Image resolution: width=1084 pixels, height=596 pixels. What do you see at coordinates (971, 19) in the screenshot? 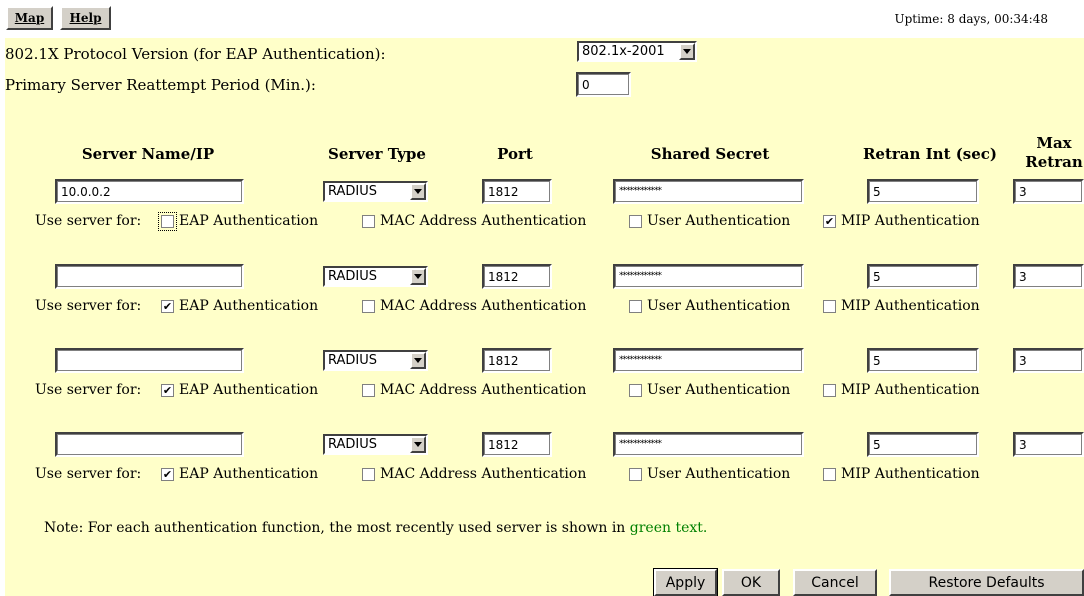
I see `uptime-status: Uptime: 8 days, 00:34:48` at bounding box center [971, 19].